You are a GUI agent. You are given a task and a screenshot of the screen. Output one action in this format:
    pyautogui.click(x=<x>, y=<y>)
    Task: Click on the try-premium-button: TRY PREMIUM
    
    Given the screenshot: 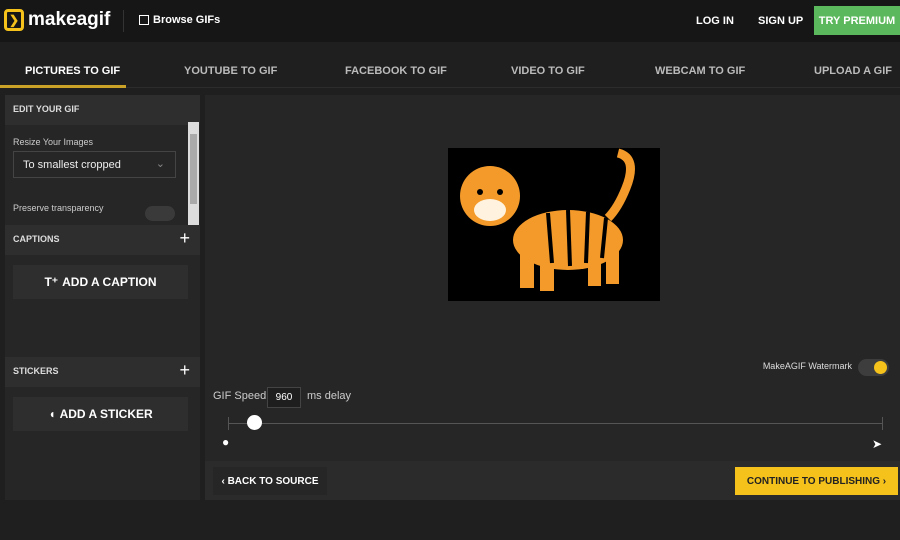 What is the action you would take?
    pyautogui.click(x=857, y=20)
    